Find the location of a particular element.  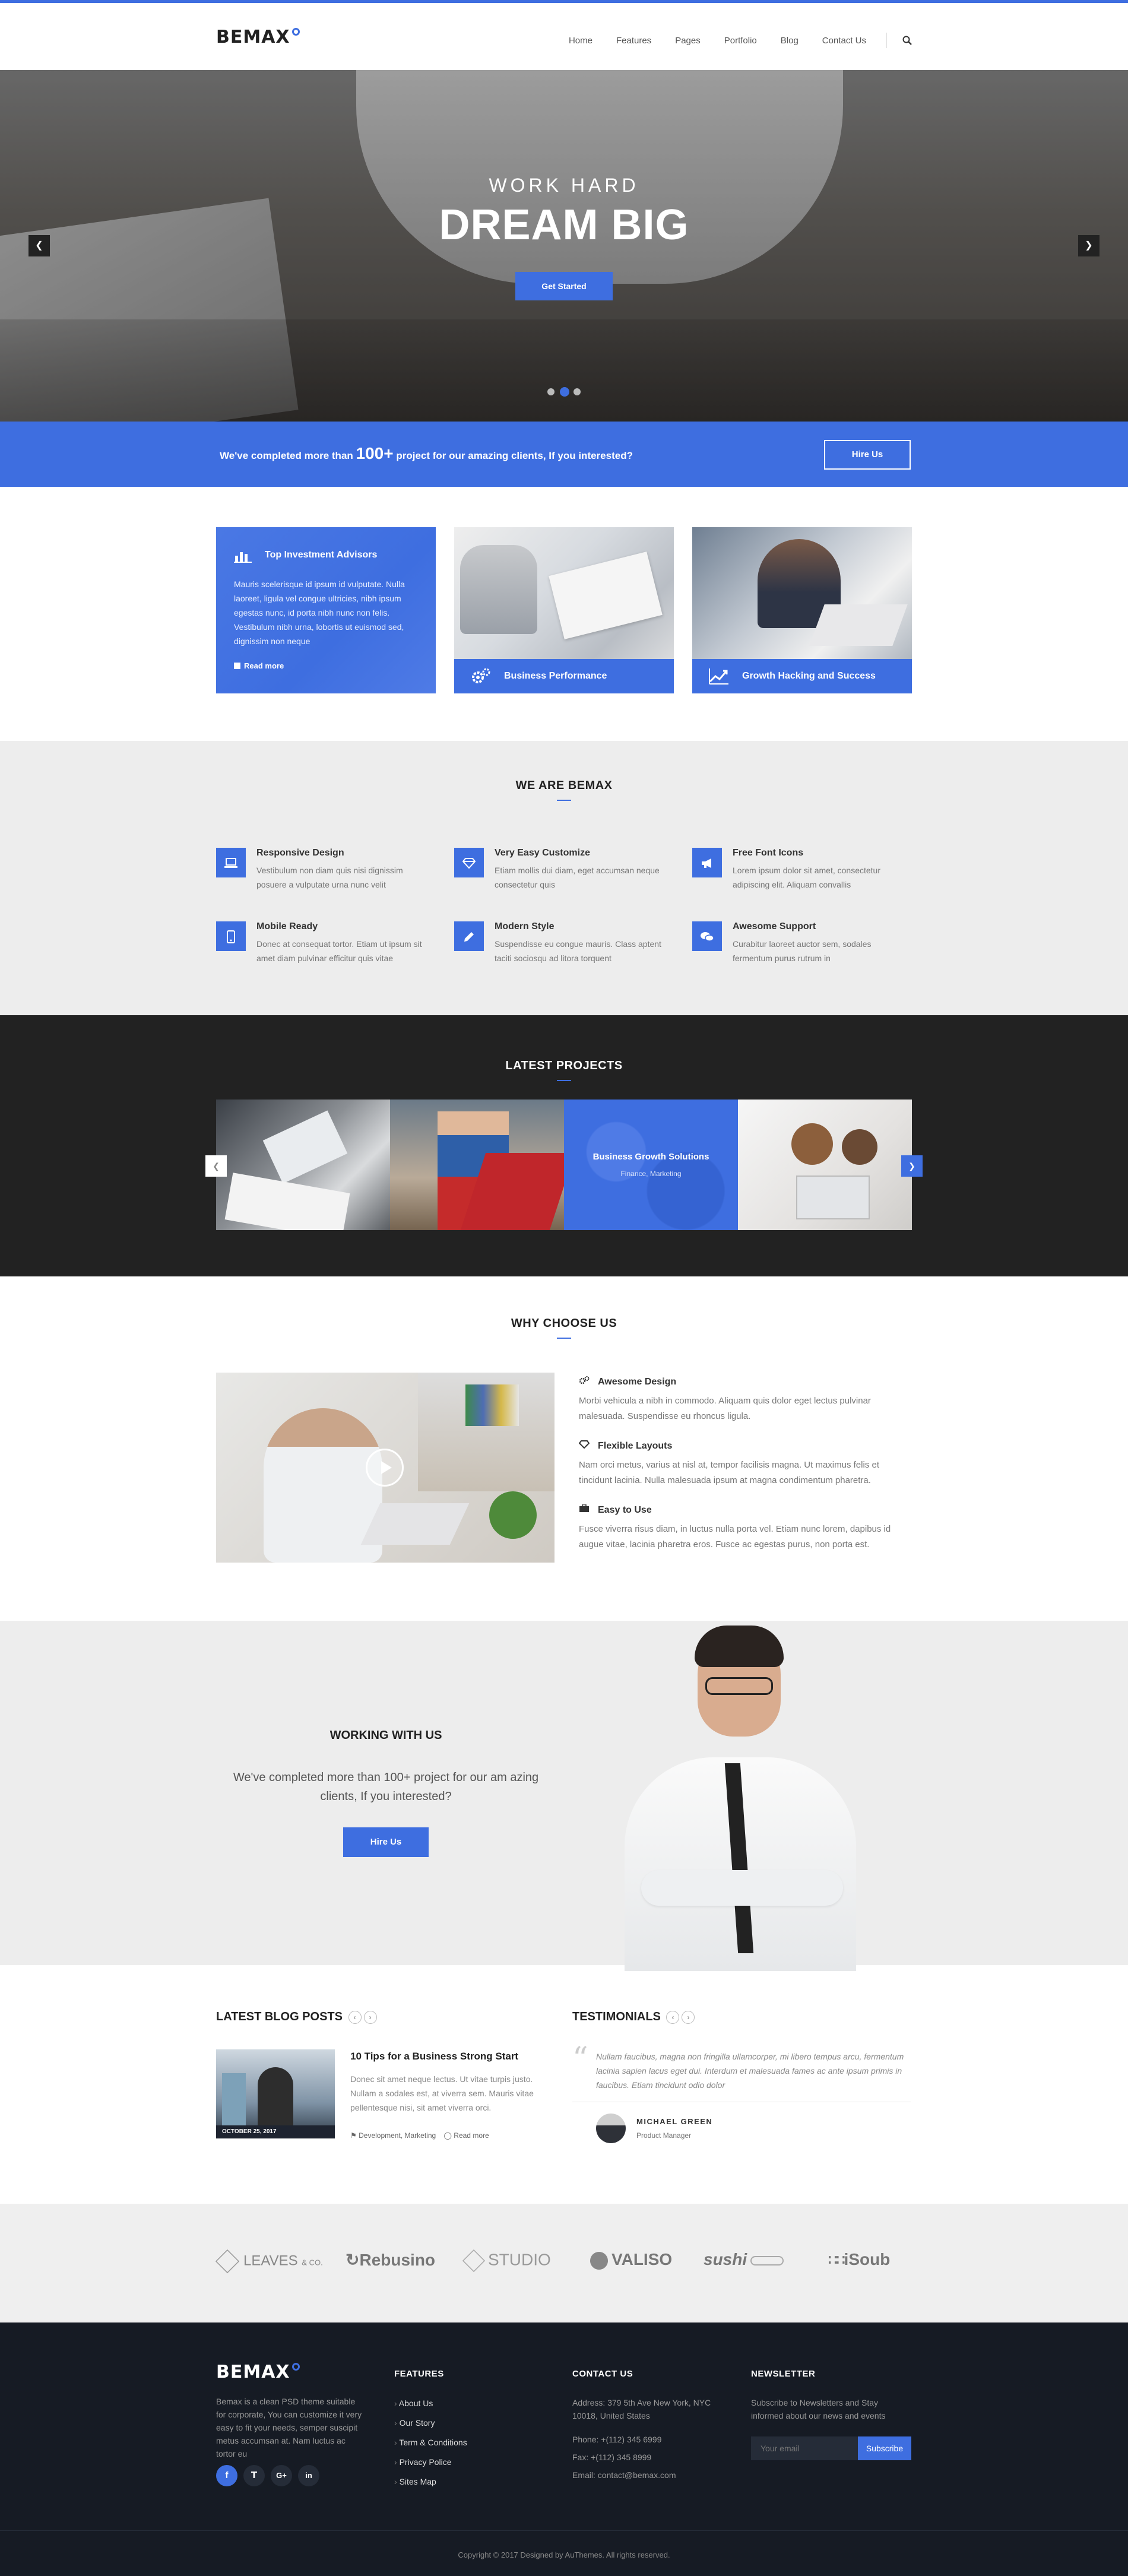

working-title: WORKING WITH US is located at coordinates (386, 1735).